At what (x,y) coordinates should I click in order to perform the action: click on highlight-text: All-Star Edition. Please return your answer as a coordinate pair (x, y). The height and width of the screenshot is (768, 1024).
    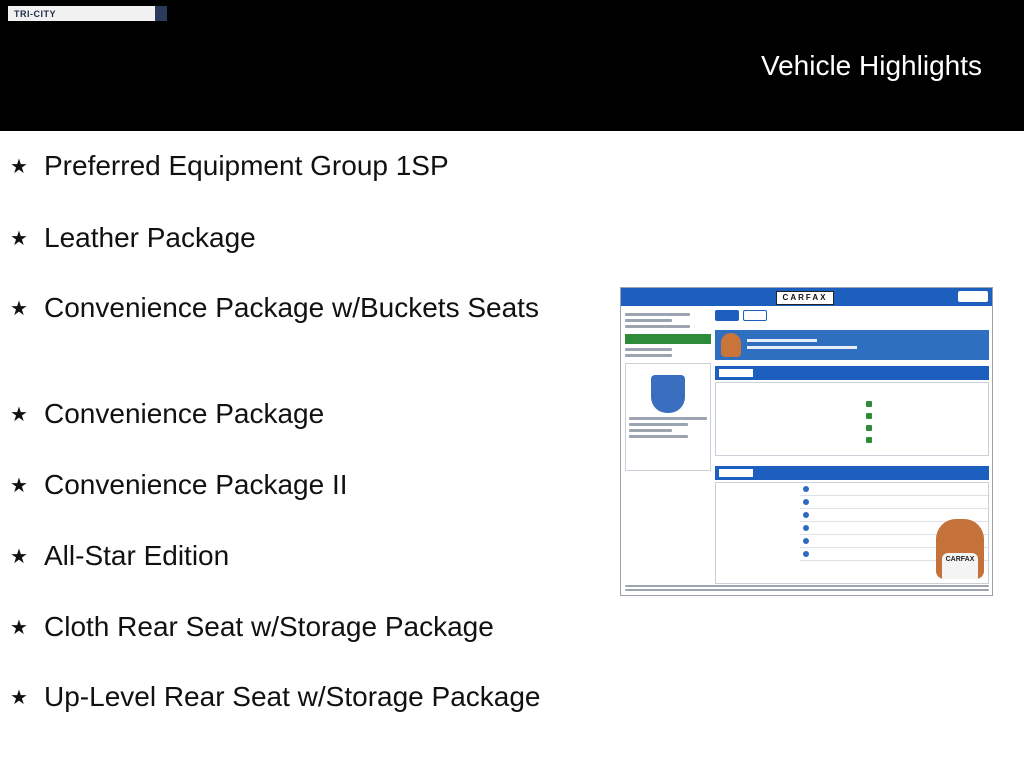
    Looking at the image, I should click on (137, 555).